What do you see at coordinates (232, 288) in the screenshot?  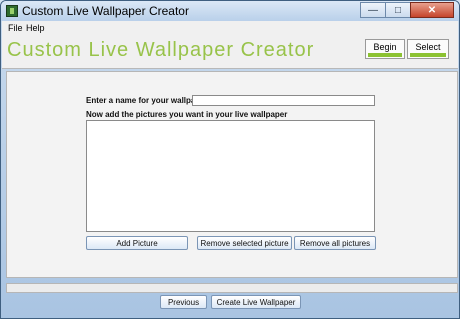 I see `status-bar` at bounding box center [232, 288].